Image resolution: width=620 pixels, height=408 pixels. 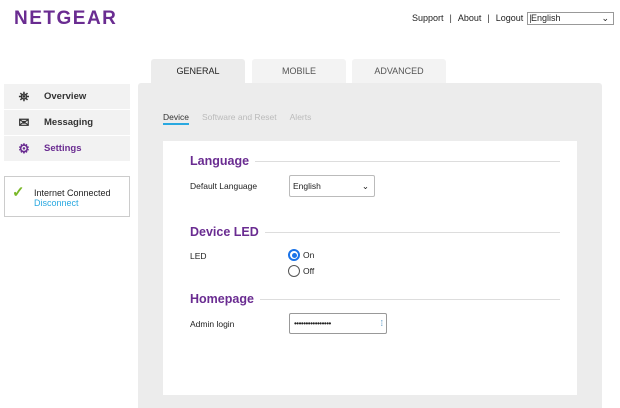 I want to click on sidebar-item-overview: ⛯ Overview, so click(x=67, y=97).